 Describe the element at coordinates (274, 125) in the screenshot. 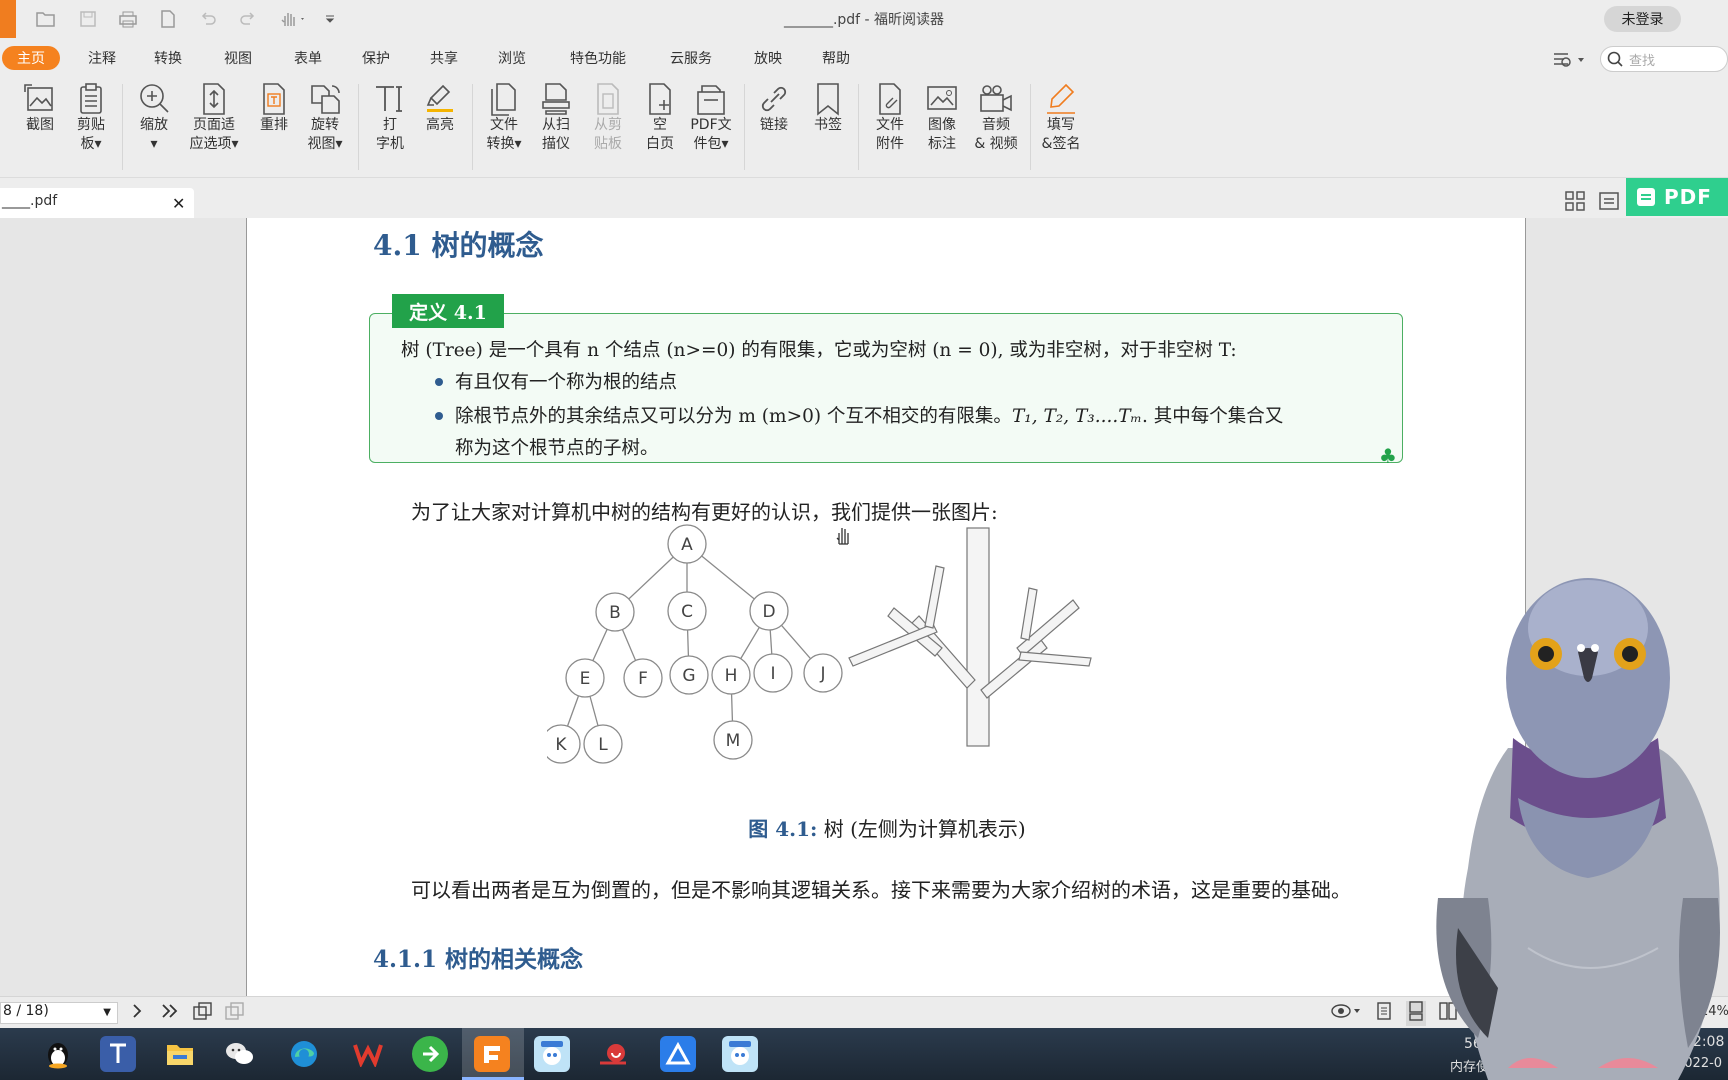

I see `reflow-label: 重排` at that location.